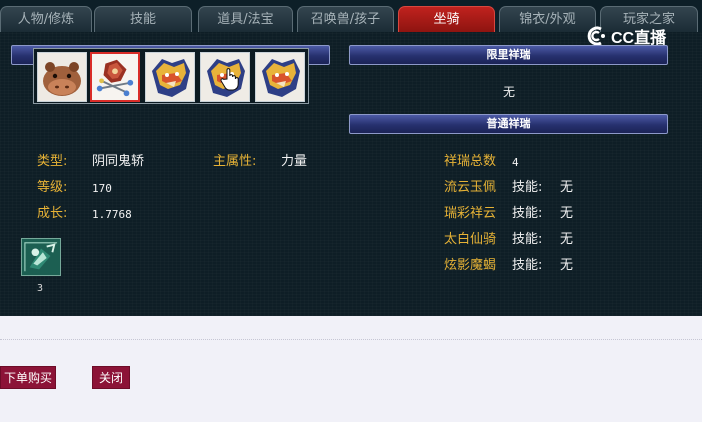 The width and height of the screenshot is (702, 422). Describe the element at coordinates (235, 161) in the screenshot. I see `main-attribute-label: 主属性:` at that location.